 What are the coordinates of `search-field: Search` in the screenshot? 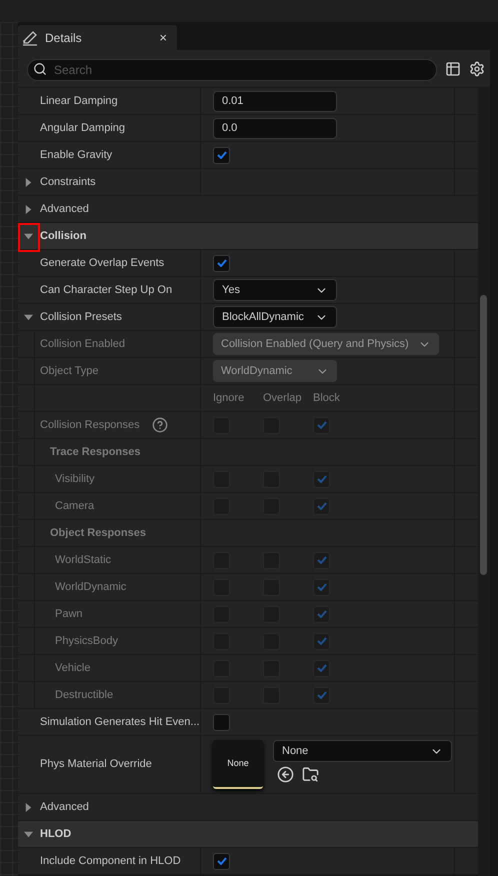 It's located at (232, 69).